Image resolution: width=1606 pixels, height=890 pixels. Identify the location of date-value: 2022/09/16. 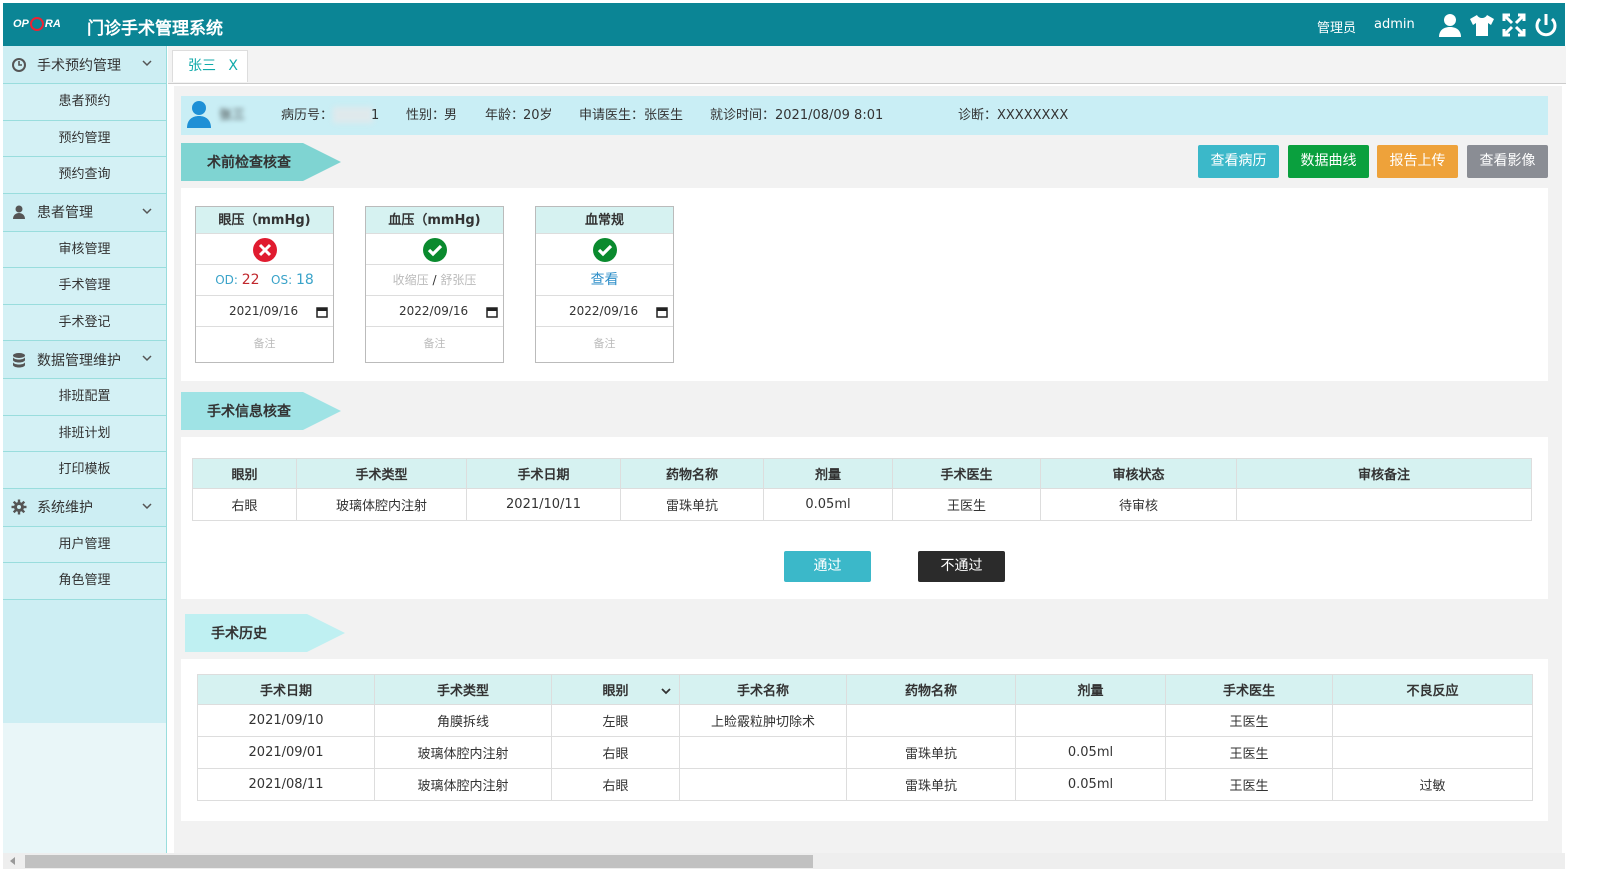
(604, 311).